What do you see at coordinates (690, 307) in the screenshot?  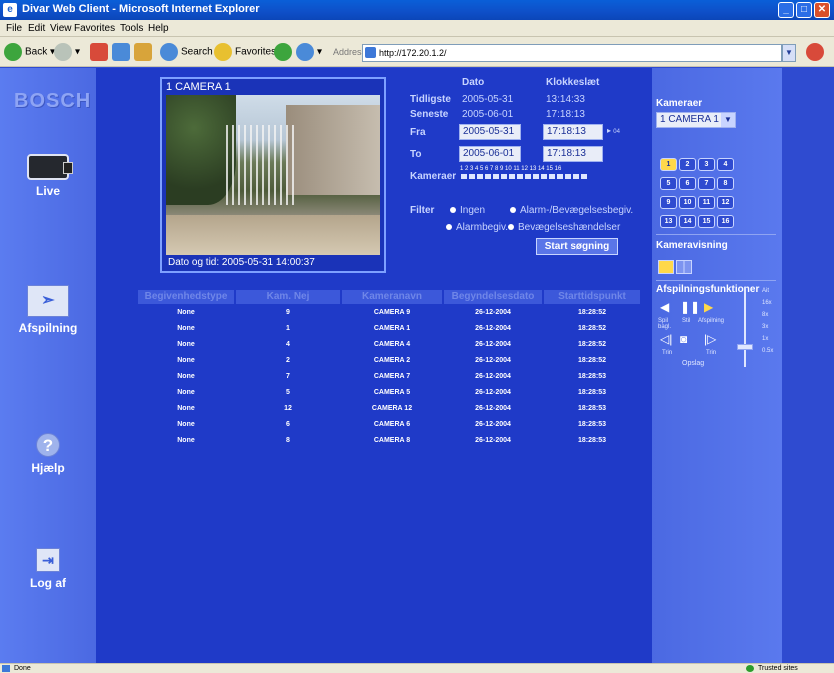 I see `pause-icon: ❚❚` at bounding box center [690, 307].